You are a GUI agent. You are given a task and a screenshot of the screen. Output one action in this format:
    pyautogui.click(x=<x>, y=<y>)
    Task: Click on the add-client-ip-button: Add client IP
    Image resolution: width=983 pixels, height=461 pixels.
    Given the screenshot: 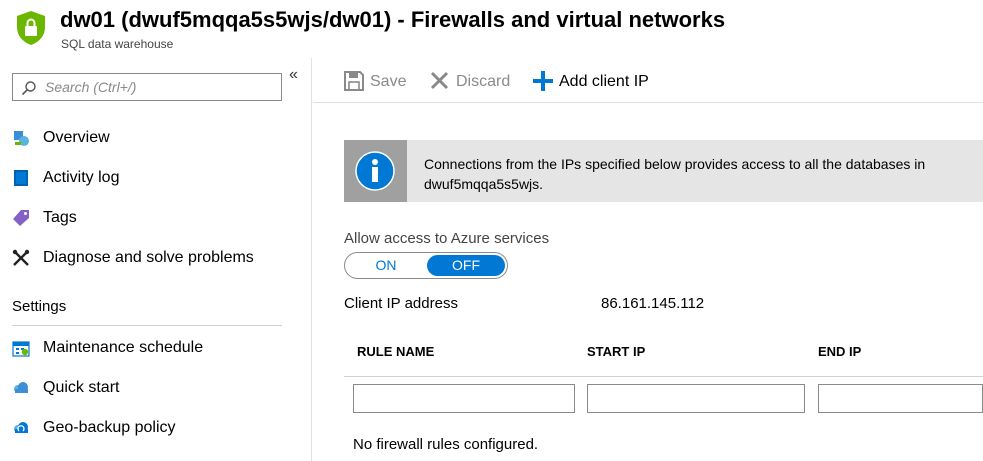 What is the action you would take?
    pyautogui.click(x=594, y=82)
    